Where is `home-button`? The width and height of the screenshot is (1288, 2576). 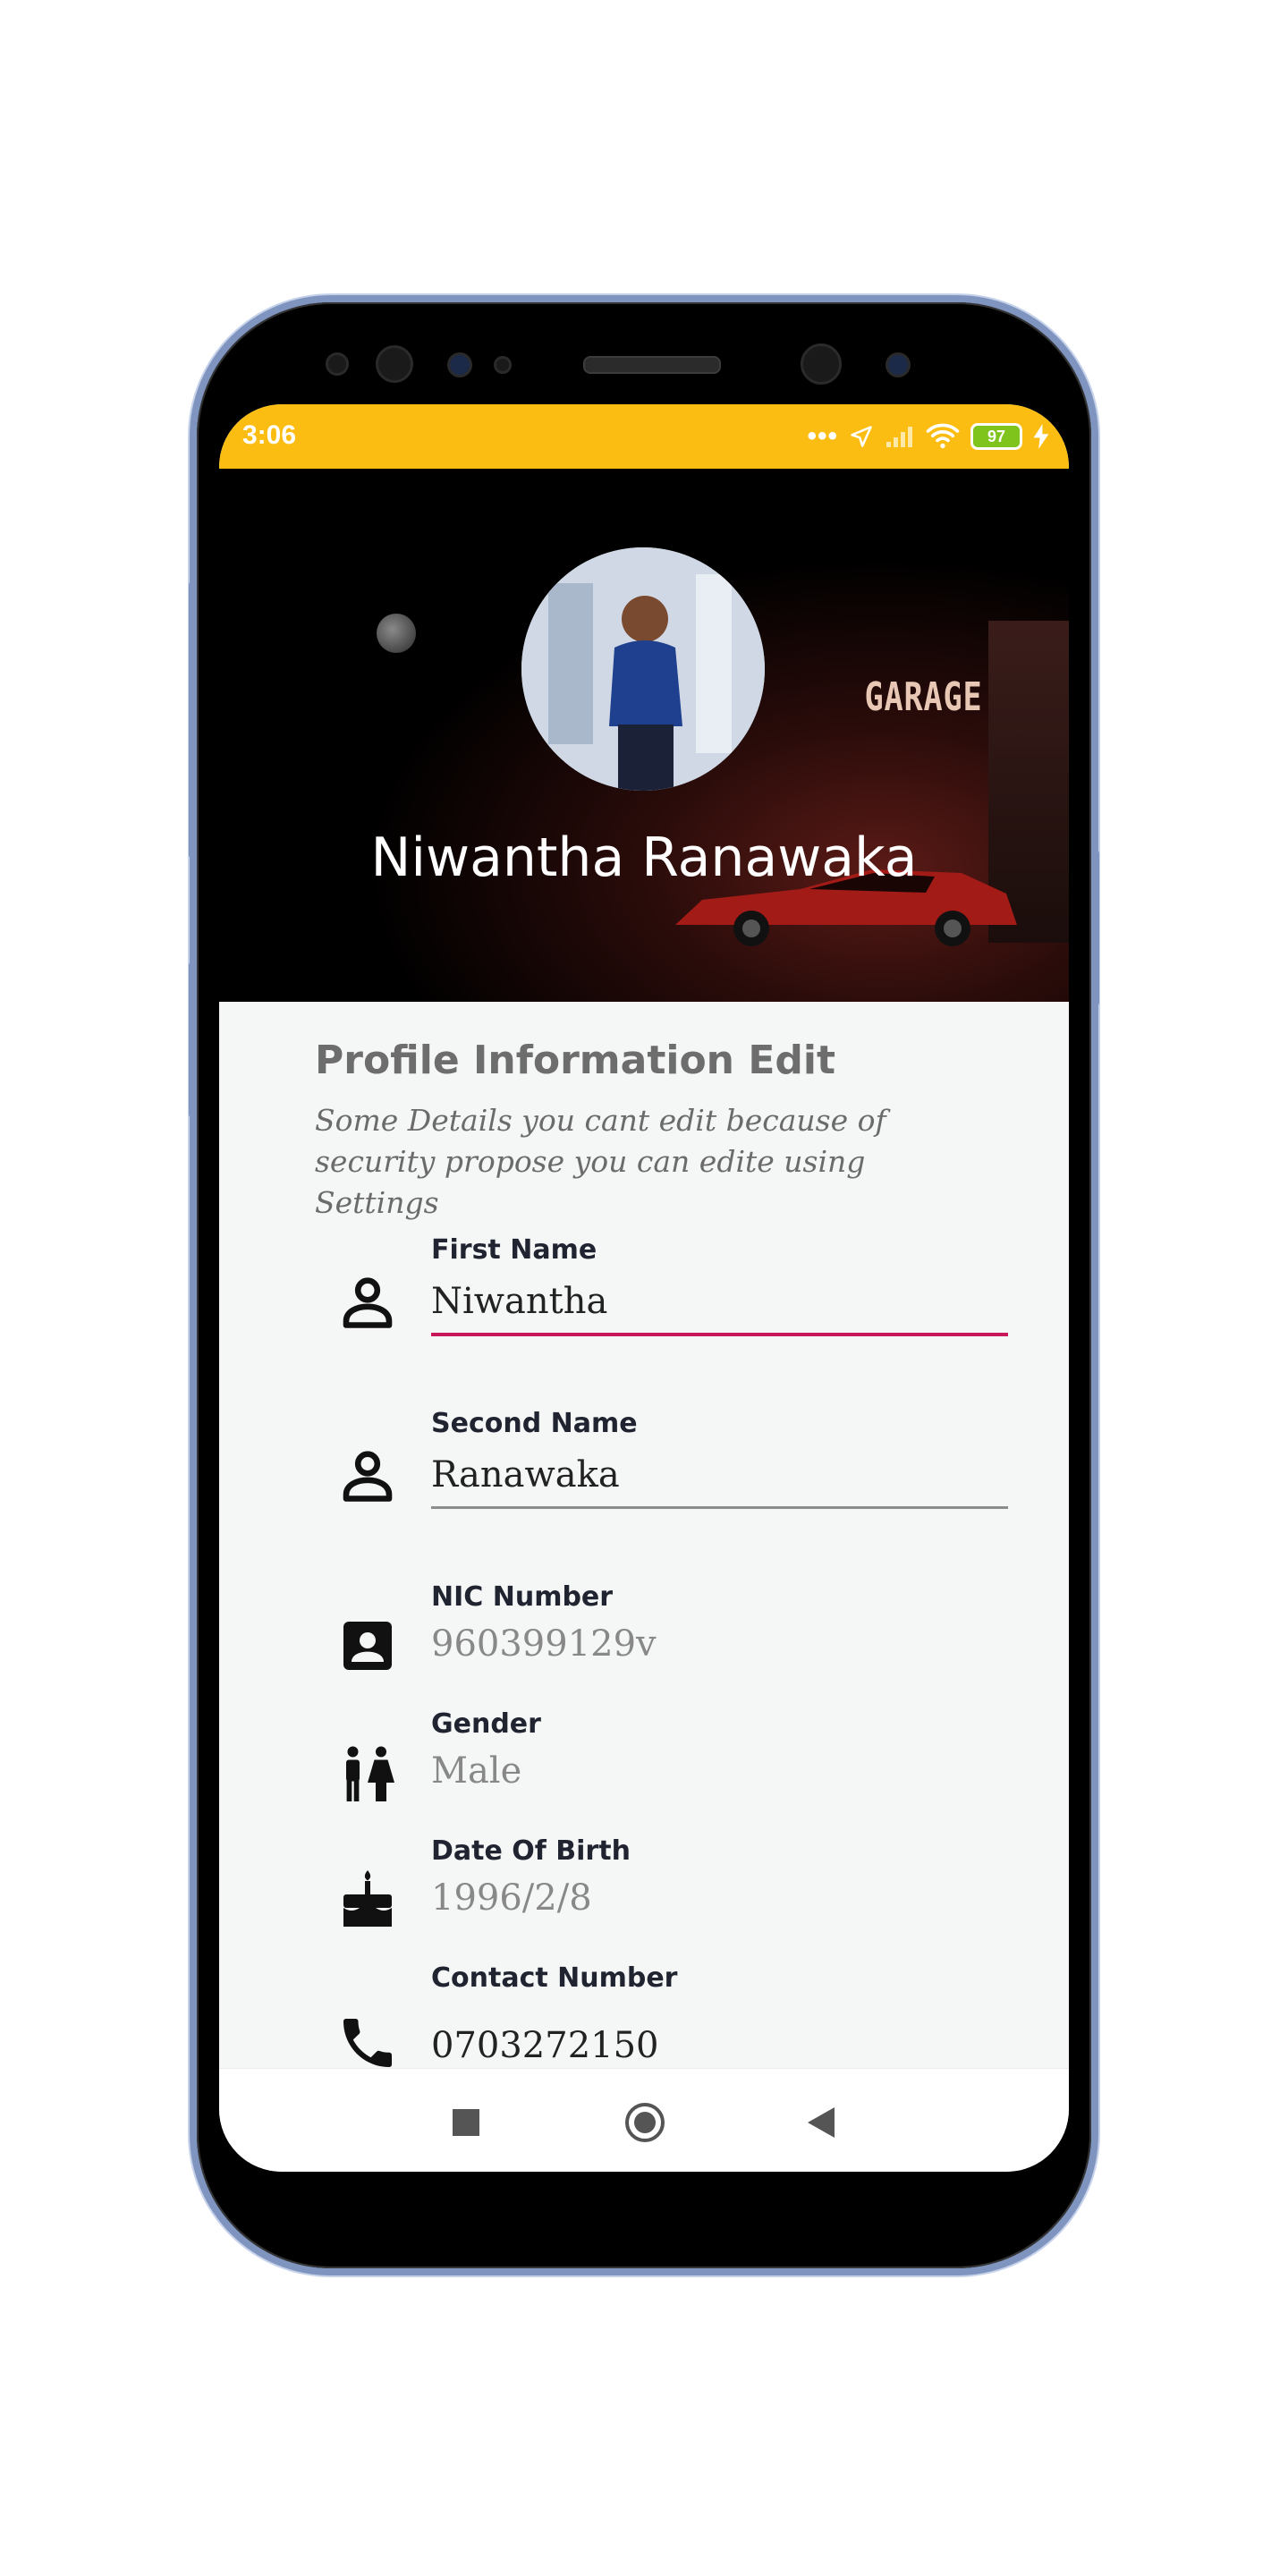
home-button is located at coordinates (645, 2122).